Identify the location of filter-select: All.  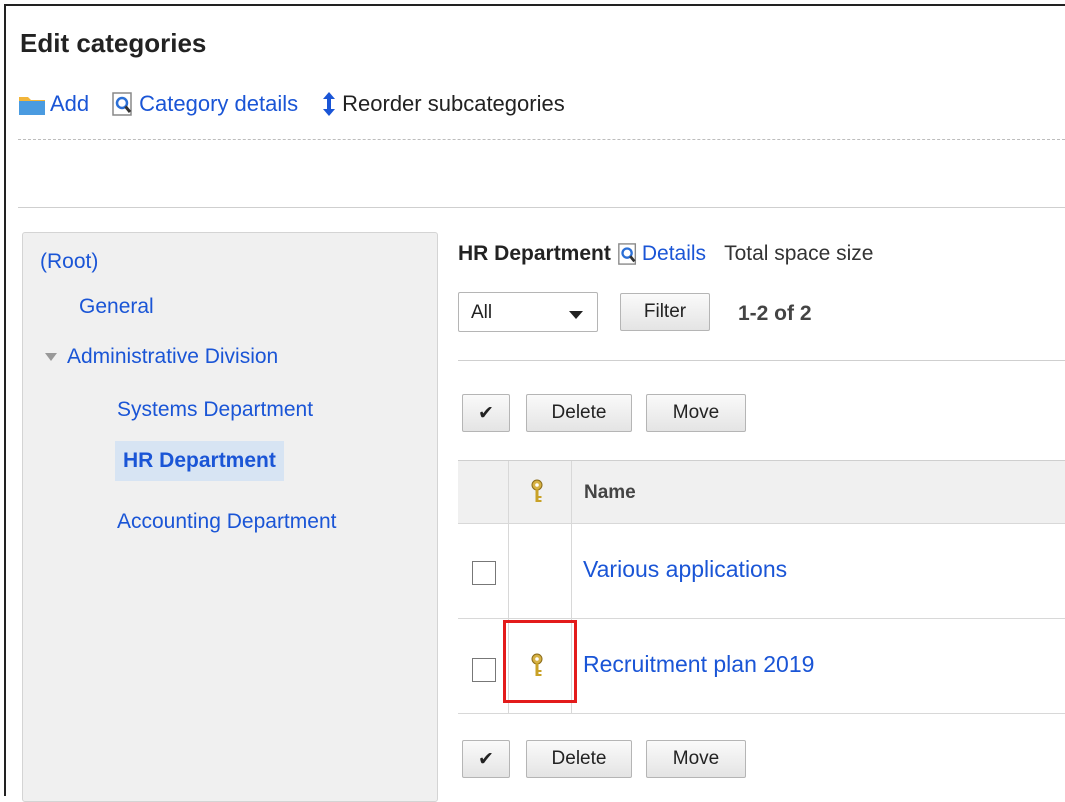
(528, 312).